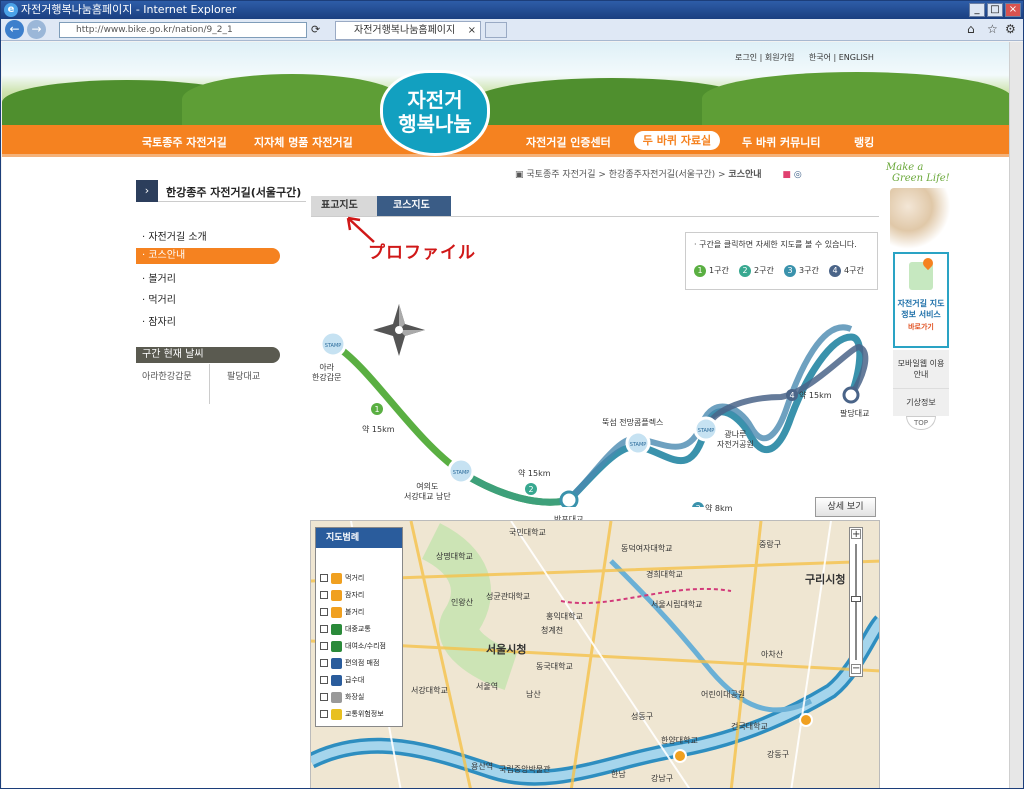  What do you see at coordinates (506, 649) in the screenshot?
I see `map-label: 서울시청` at bounding box center [506, 649].